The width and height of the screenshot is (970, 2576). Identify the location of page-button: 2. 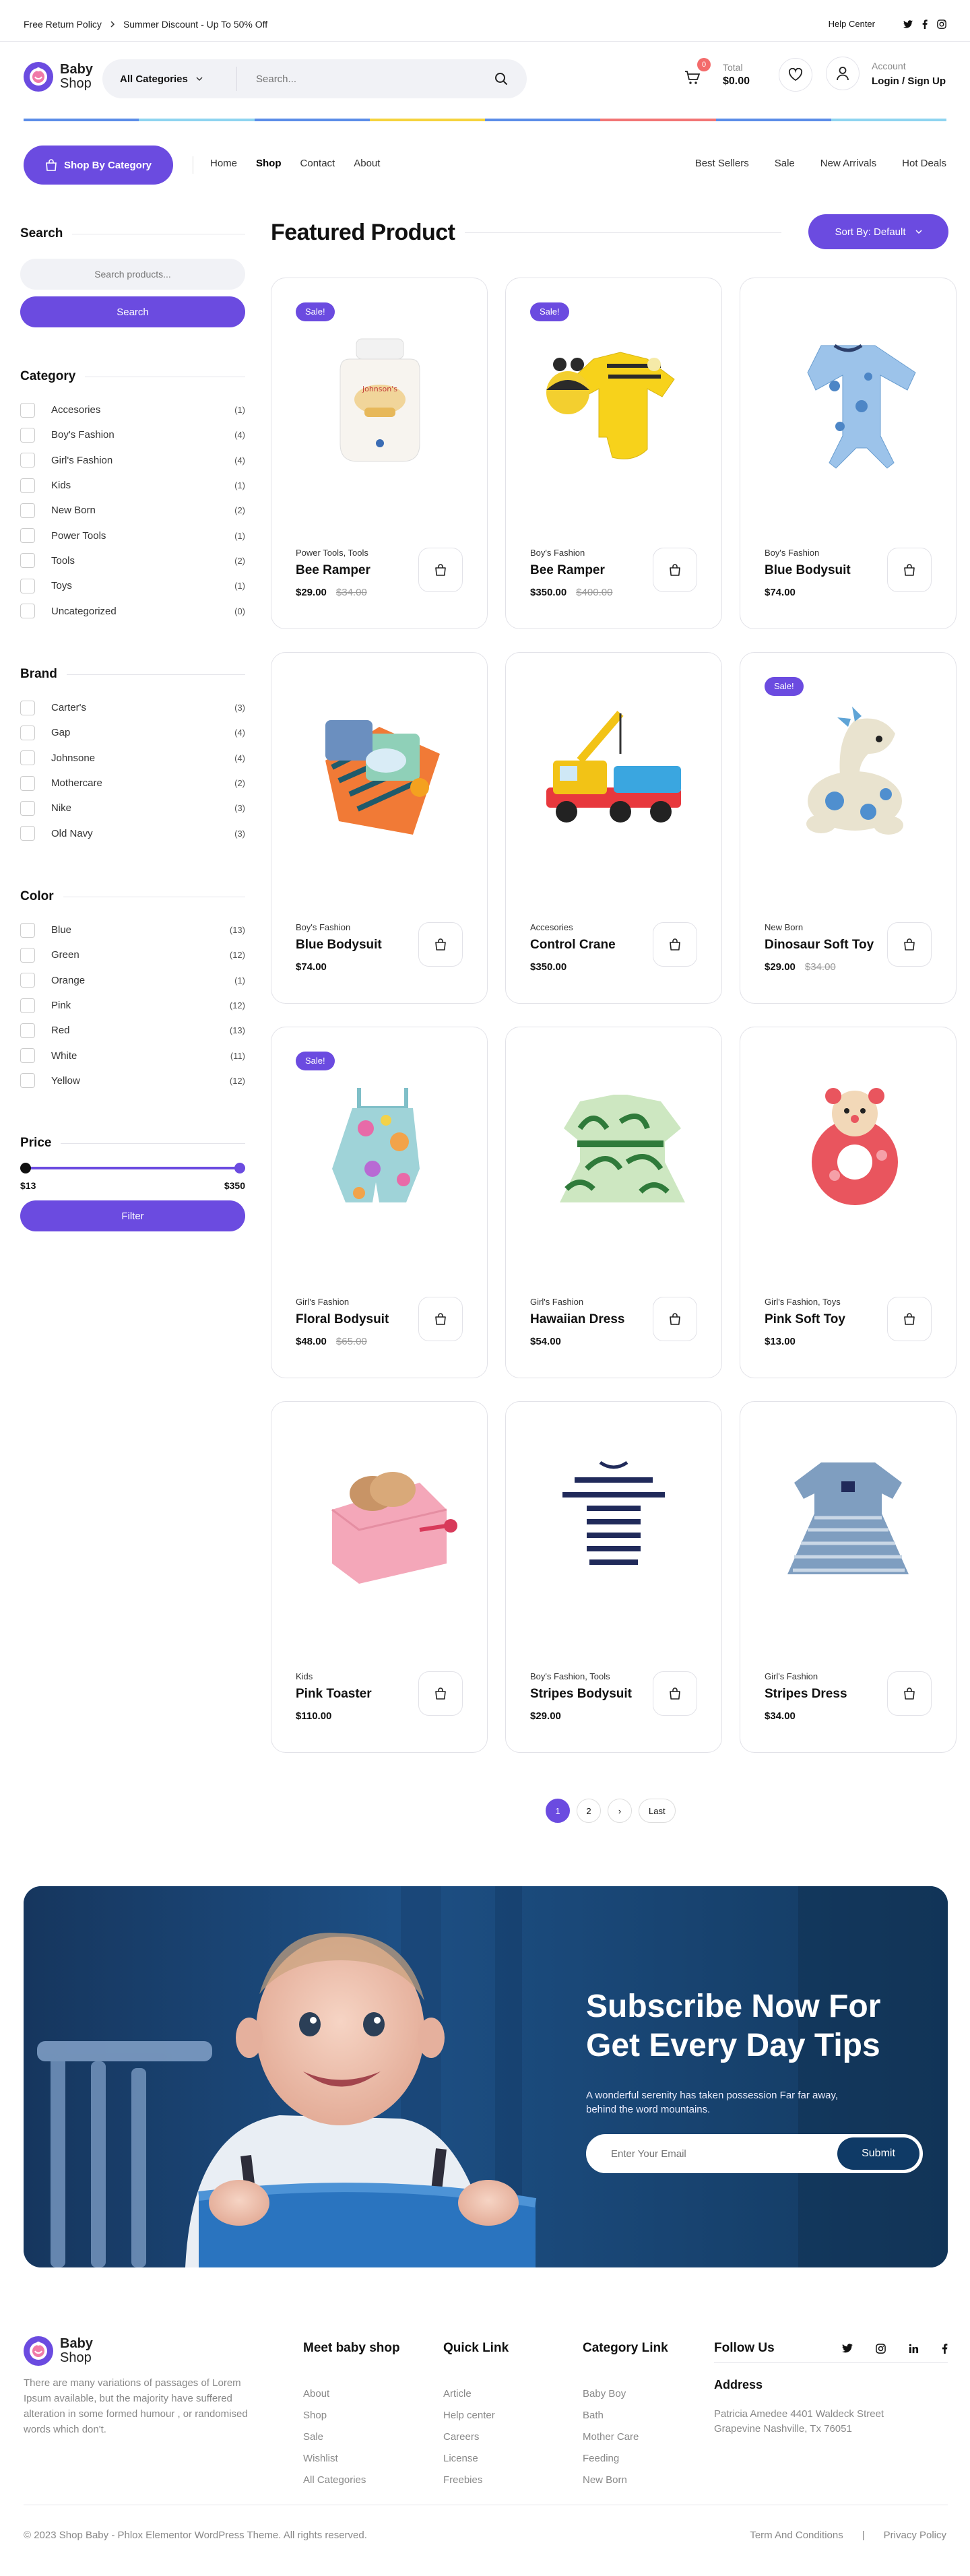
(589, 1811).